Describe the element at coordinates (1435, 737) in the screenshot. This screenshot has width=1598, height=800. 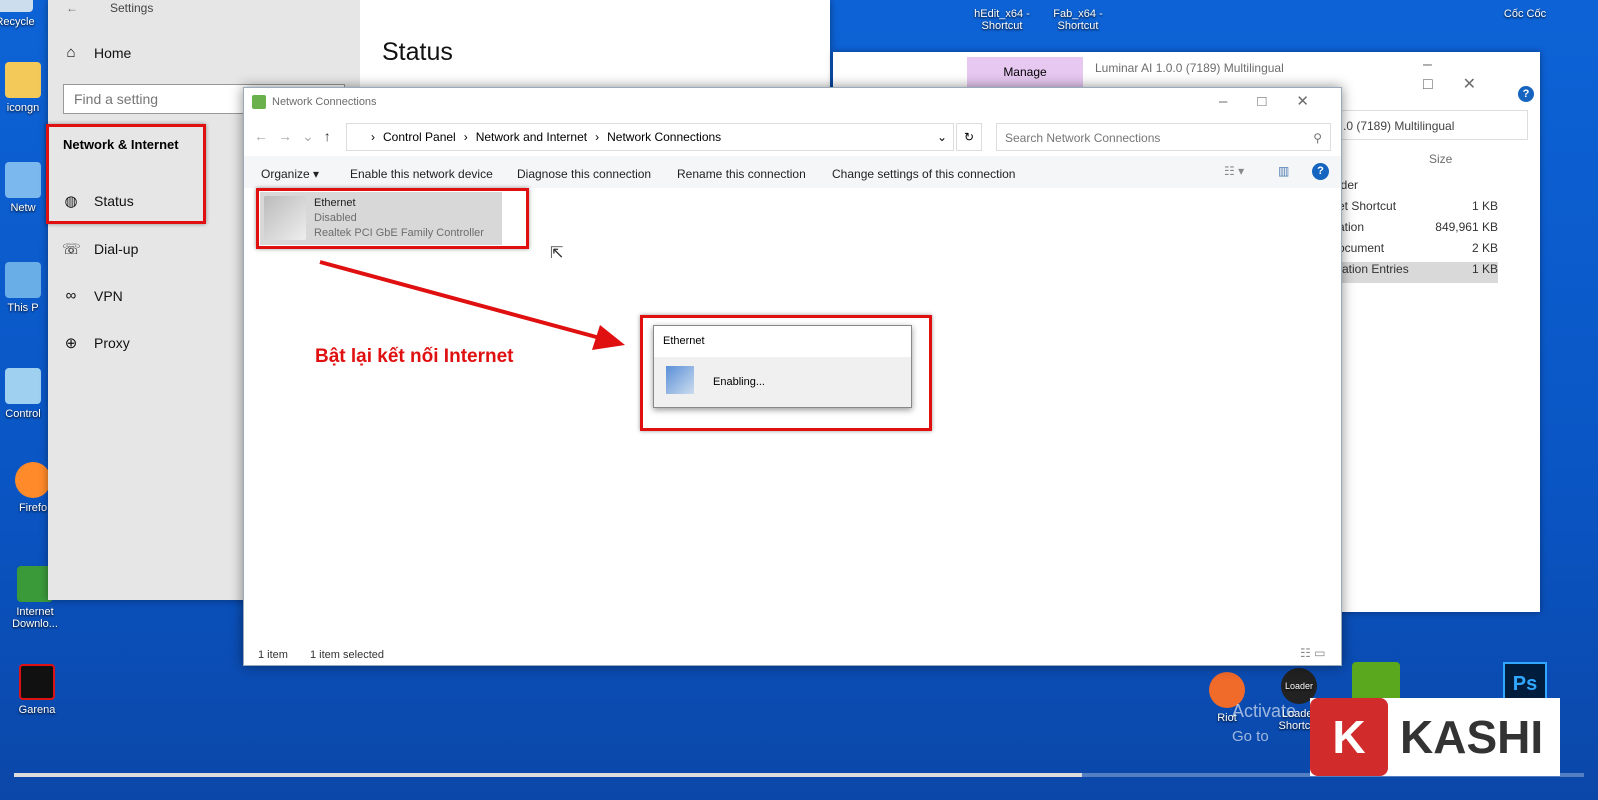
I see `kashi-logo: K KASHI` at that location.